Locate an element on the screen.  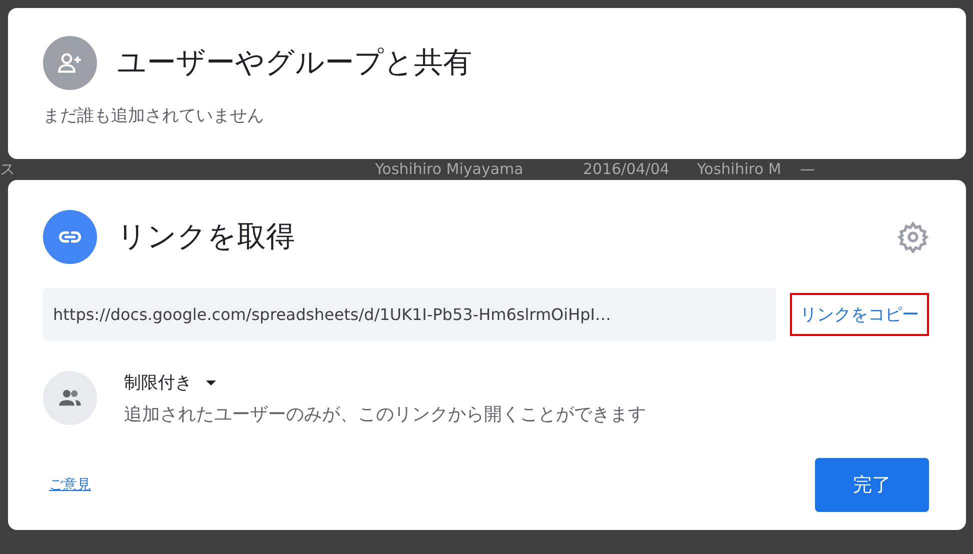
settings-icon is located at coordinates (913, 237).